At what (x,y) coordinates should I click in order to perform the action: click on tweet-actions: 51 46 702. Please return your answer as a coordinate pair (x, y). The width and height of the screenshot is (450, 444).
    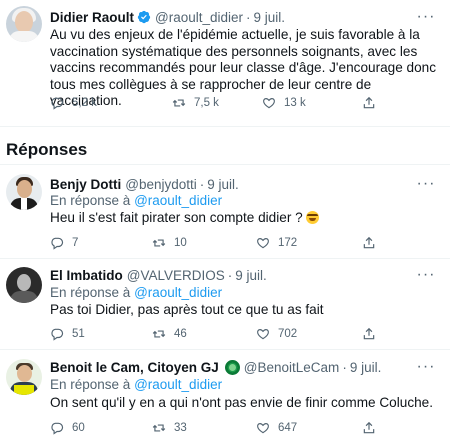
    Looking at the image, I should click on (246, 334).